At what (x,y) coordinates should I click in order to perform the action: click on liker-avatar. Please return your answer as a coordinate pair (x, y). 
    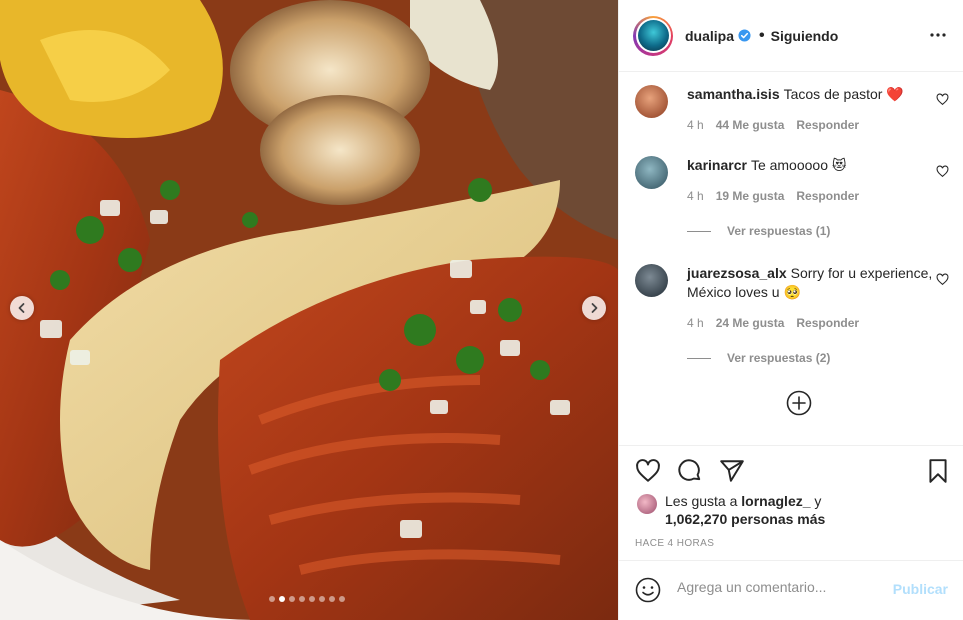
    Looking at the image, I should click on (647, 504).